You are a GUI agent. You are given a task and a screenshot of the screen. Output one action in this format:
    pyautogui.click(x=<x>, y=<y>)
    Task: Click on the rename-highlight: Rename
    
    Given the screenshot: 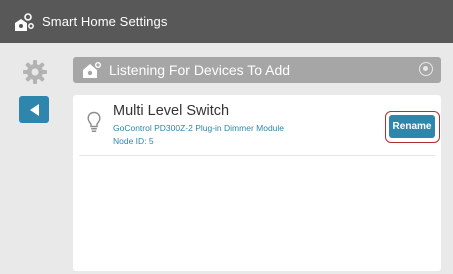 What is the action you would take?
    pyautogui.click(x=412, y=127)
    